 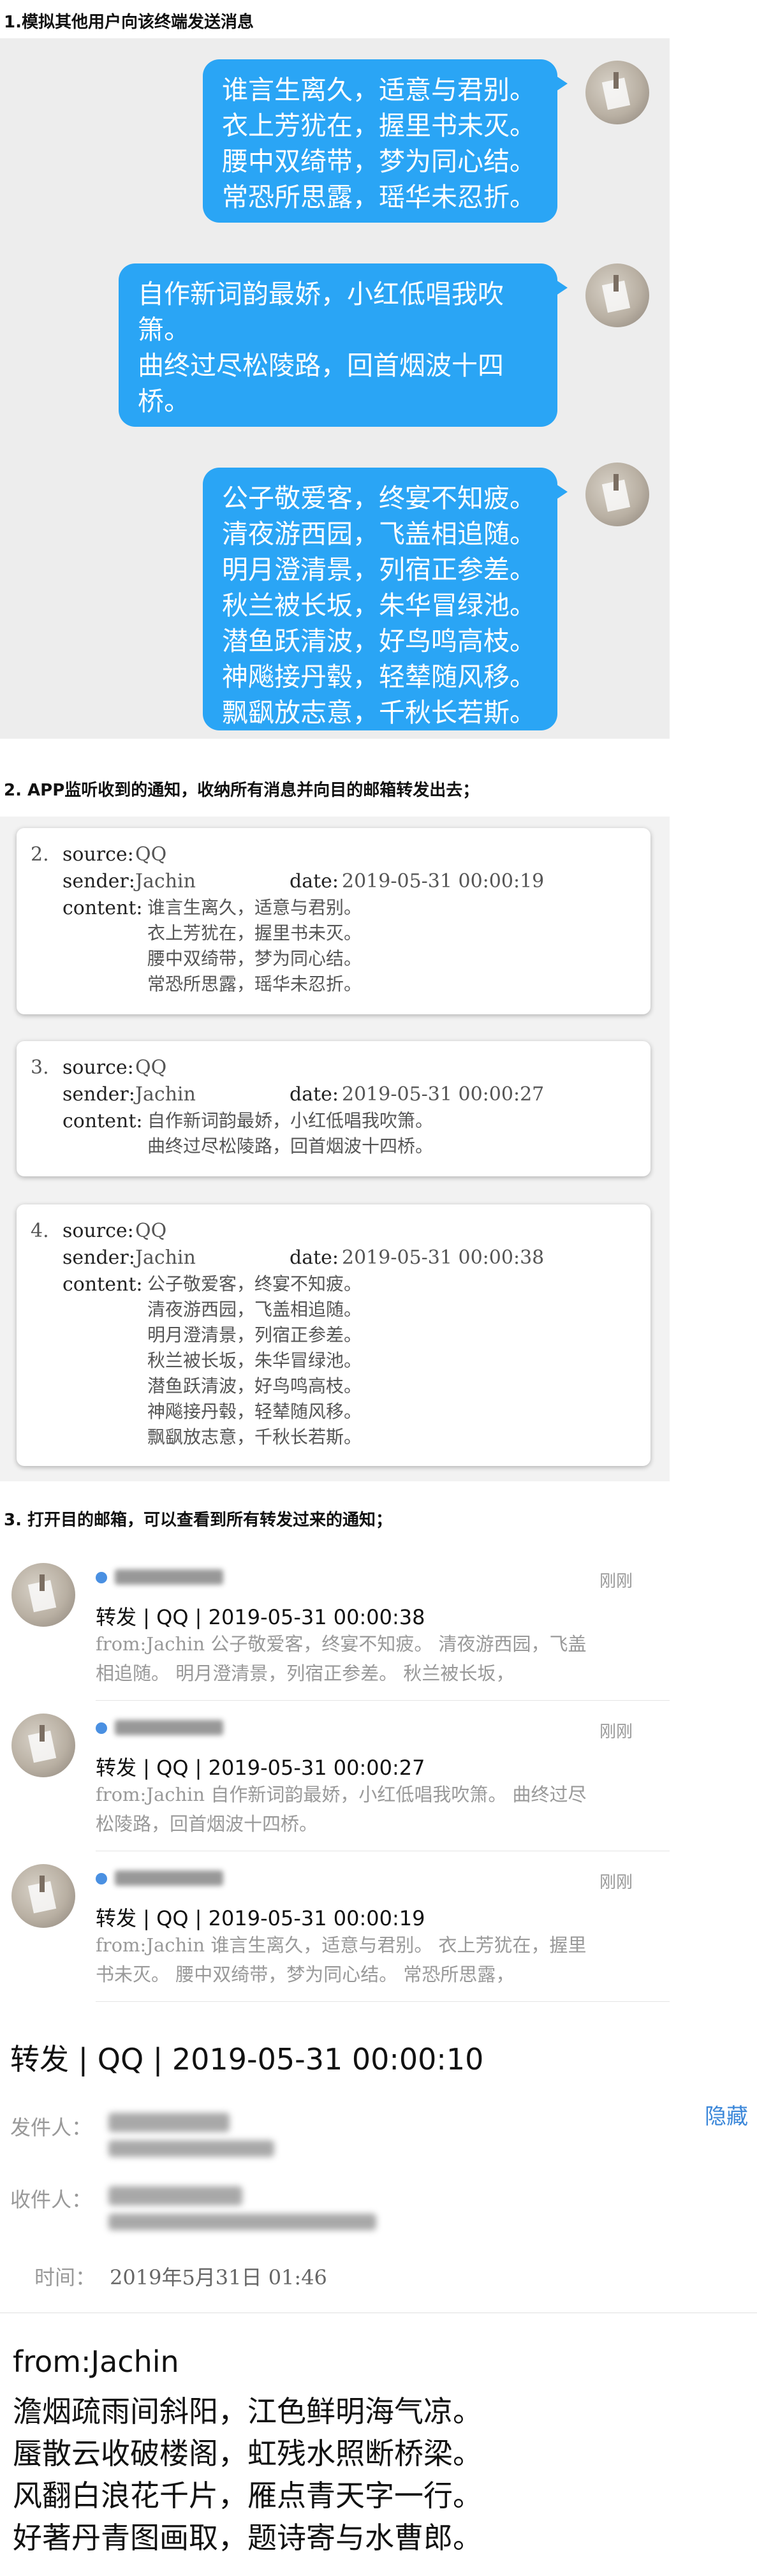 What do you see at coordinates (96, 2361) in the screenshot?
I see `mail-body-from: from:Jachin` at bounding box center [96, 2361].